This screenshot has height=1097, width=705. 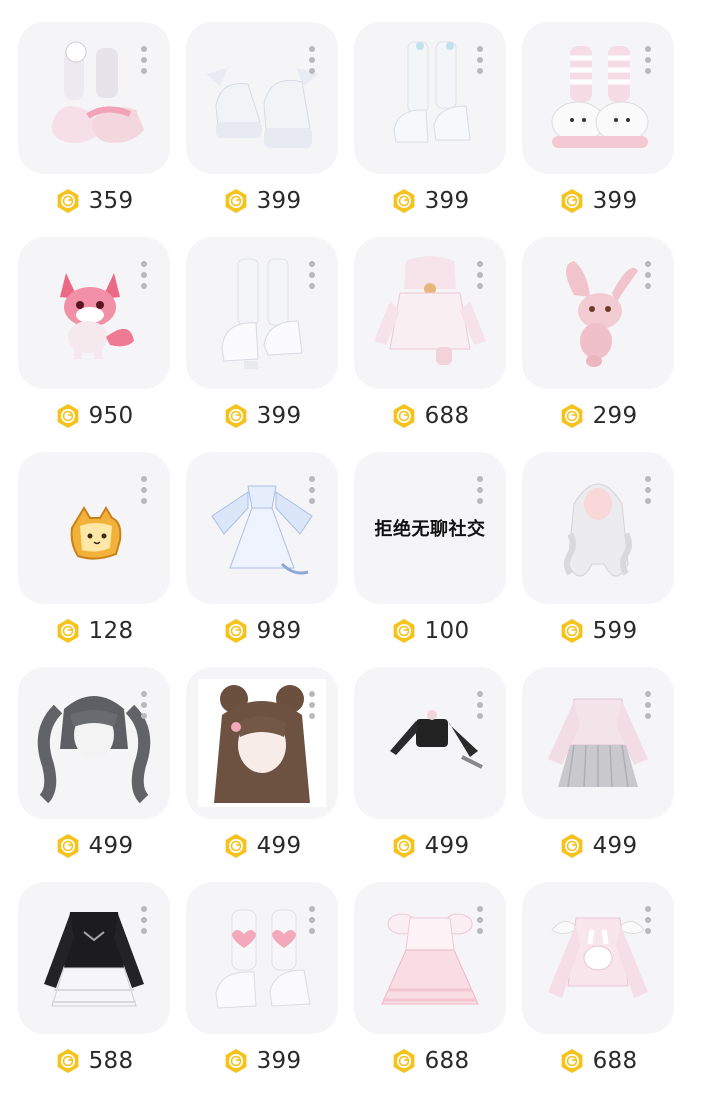 What do you see at coordinates (111, 1061) in the screenshot?
I see `price-value: 588` at bounding box center [111, 1061].